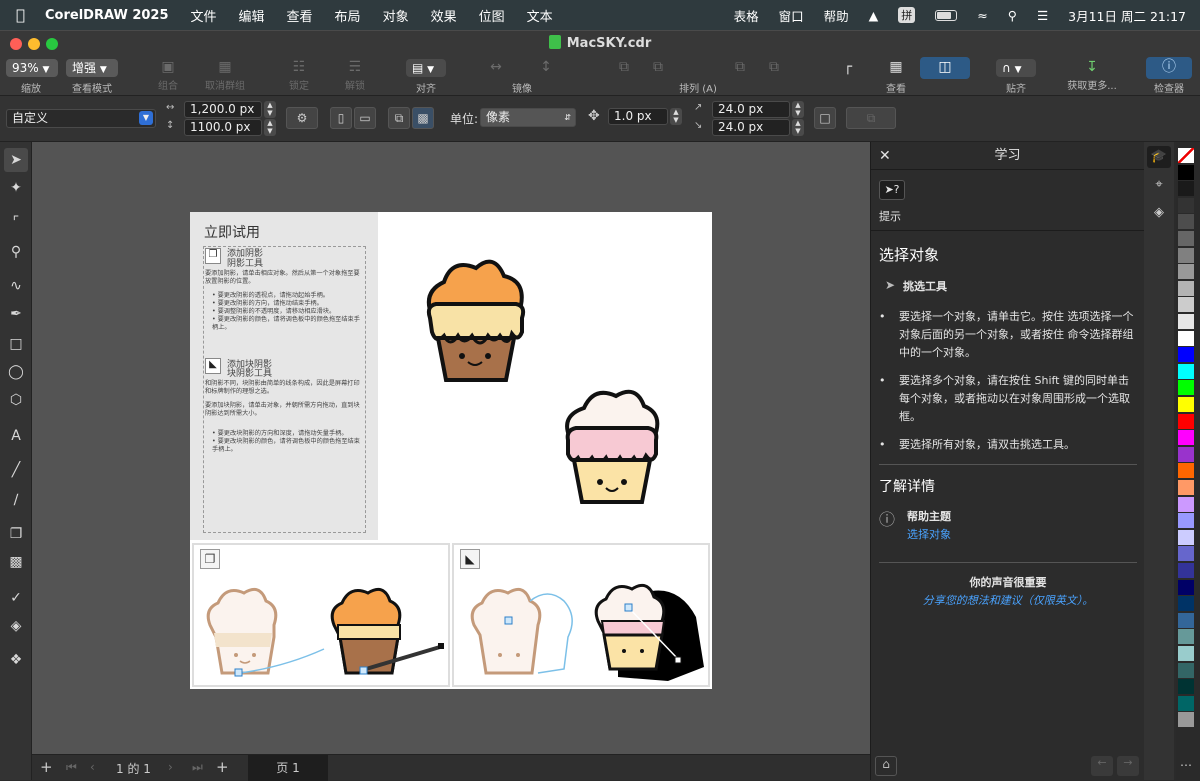 This screenshot has height=781, width=1200. Describe the element at coordinates (16, 400) in the screenshot. I see `polygon-tool-icon: ⬡` at that location.